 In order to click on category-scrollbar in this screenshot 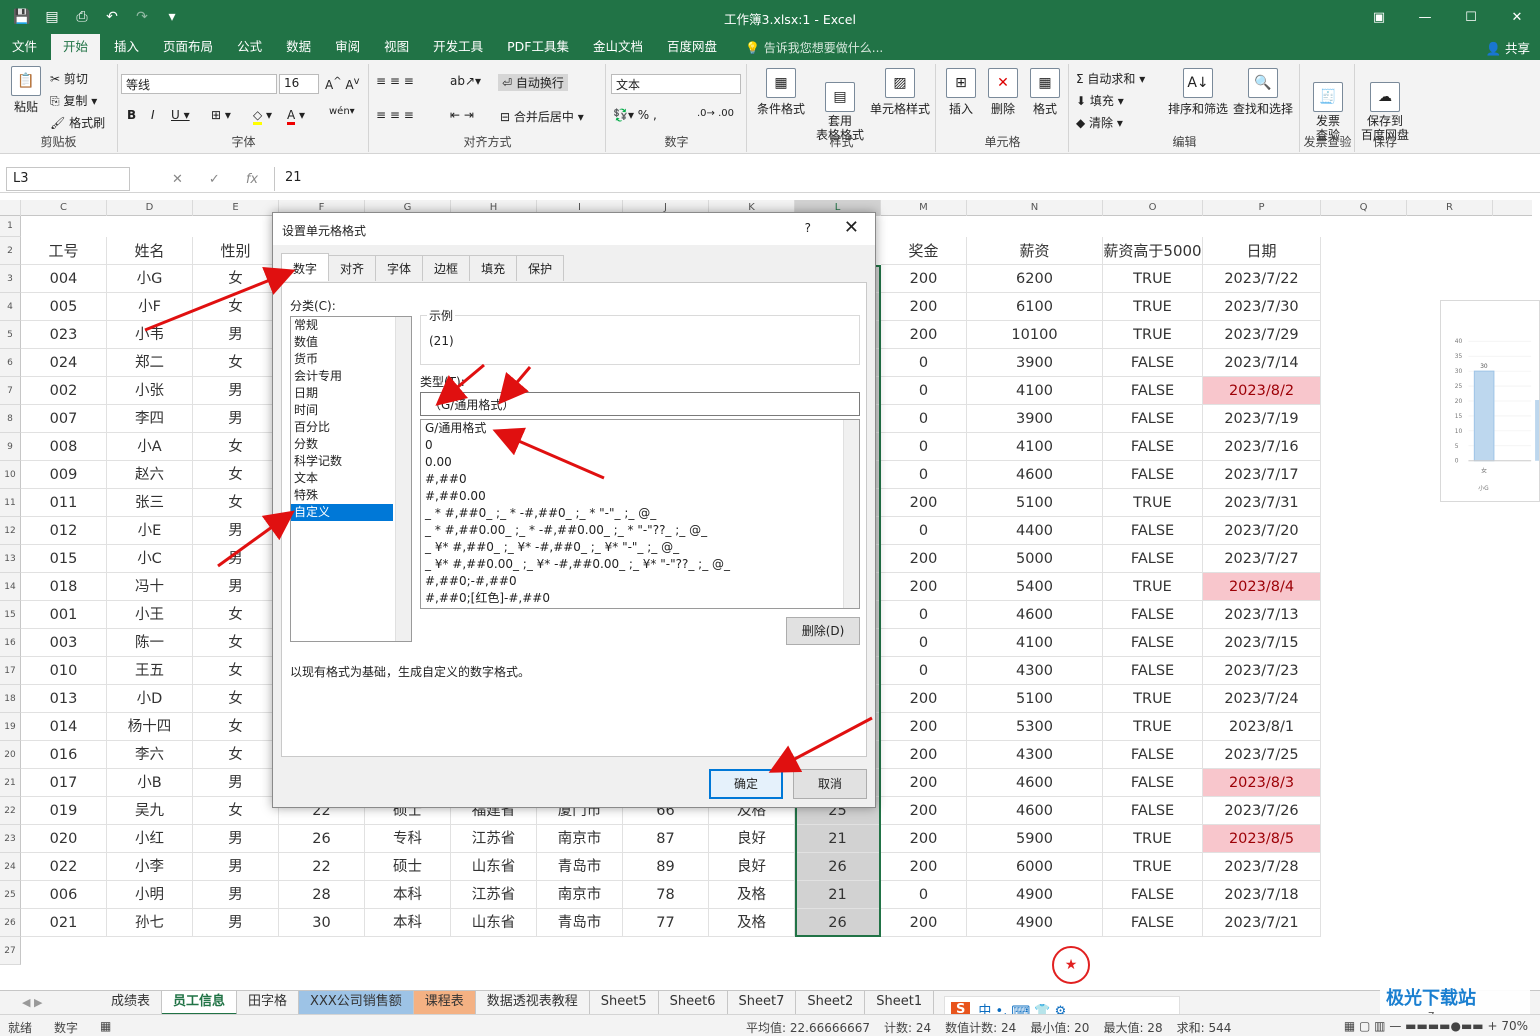, I will do `click(403, 479)`.